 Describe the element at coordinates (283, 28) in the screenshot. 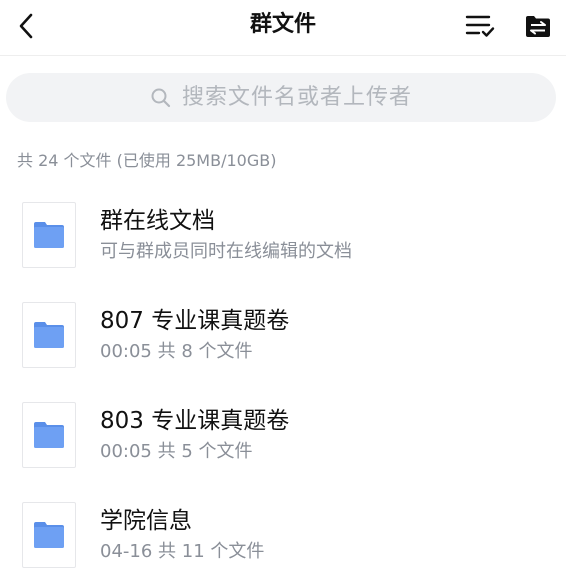

I see `top-bar: 群文件` at that location.